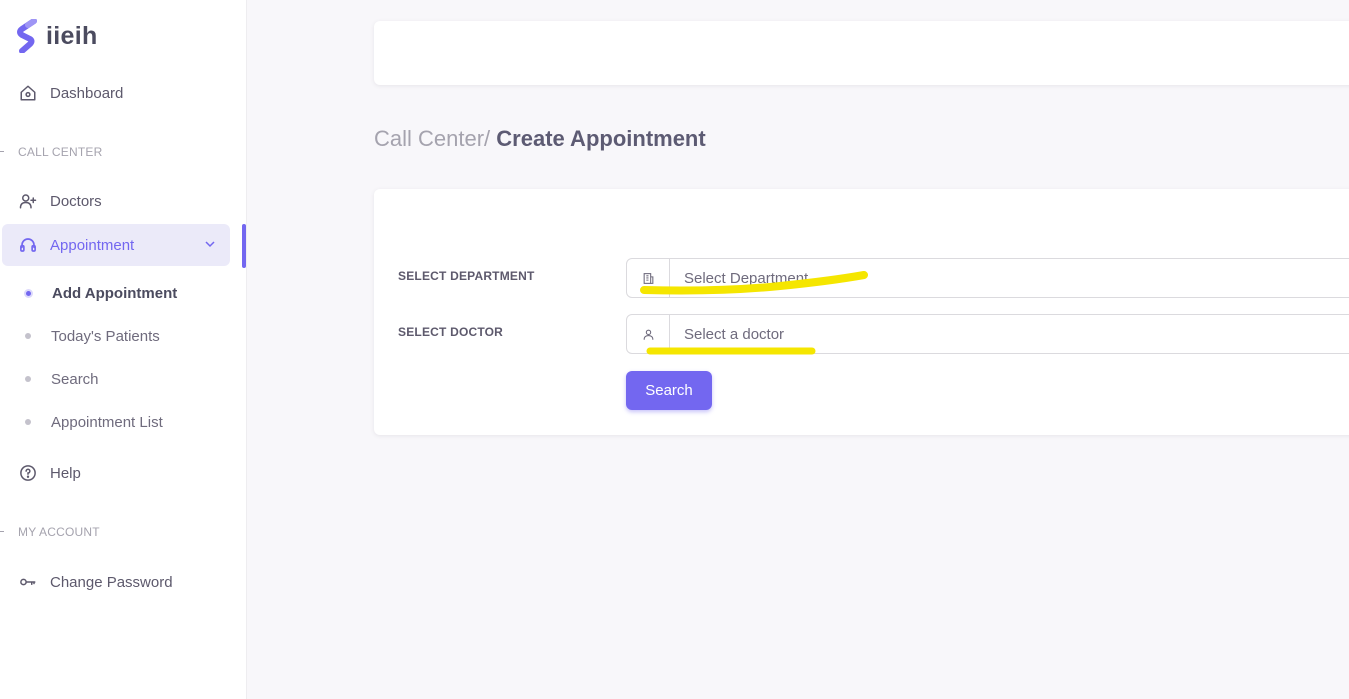 The width and height of the screenshot is (1349, 699). I want to click on breadcrumb-parent: Call Center/, so click(432, 138).